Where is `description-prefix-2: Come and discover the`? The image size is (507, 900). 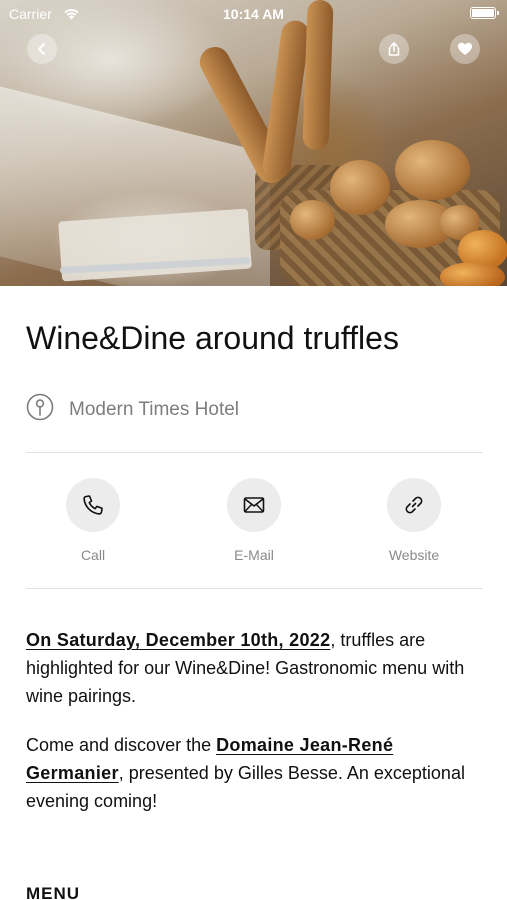 description-prefix-2: Come and discover the is located at coordinates (121, 745).